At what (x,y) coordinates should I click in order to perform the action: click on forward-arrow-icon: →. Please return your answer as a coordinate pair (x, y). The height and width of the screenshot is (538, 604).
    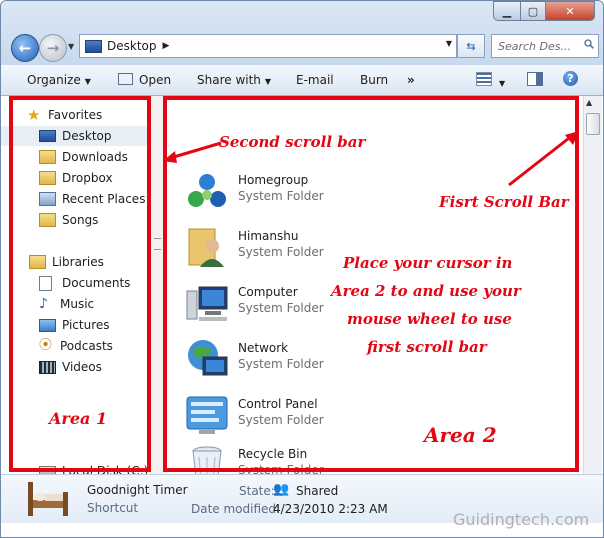
    Looking at the image, I should click on (53, 48).